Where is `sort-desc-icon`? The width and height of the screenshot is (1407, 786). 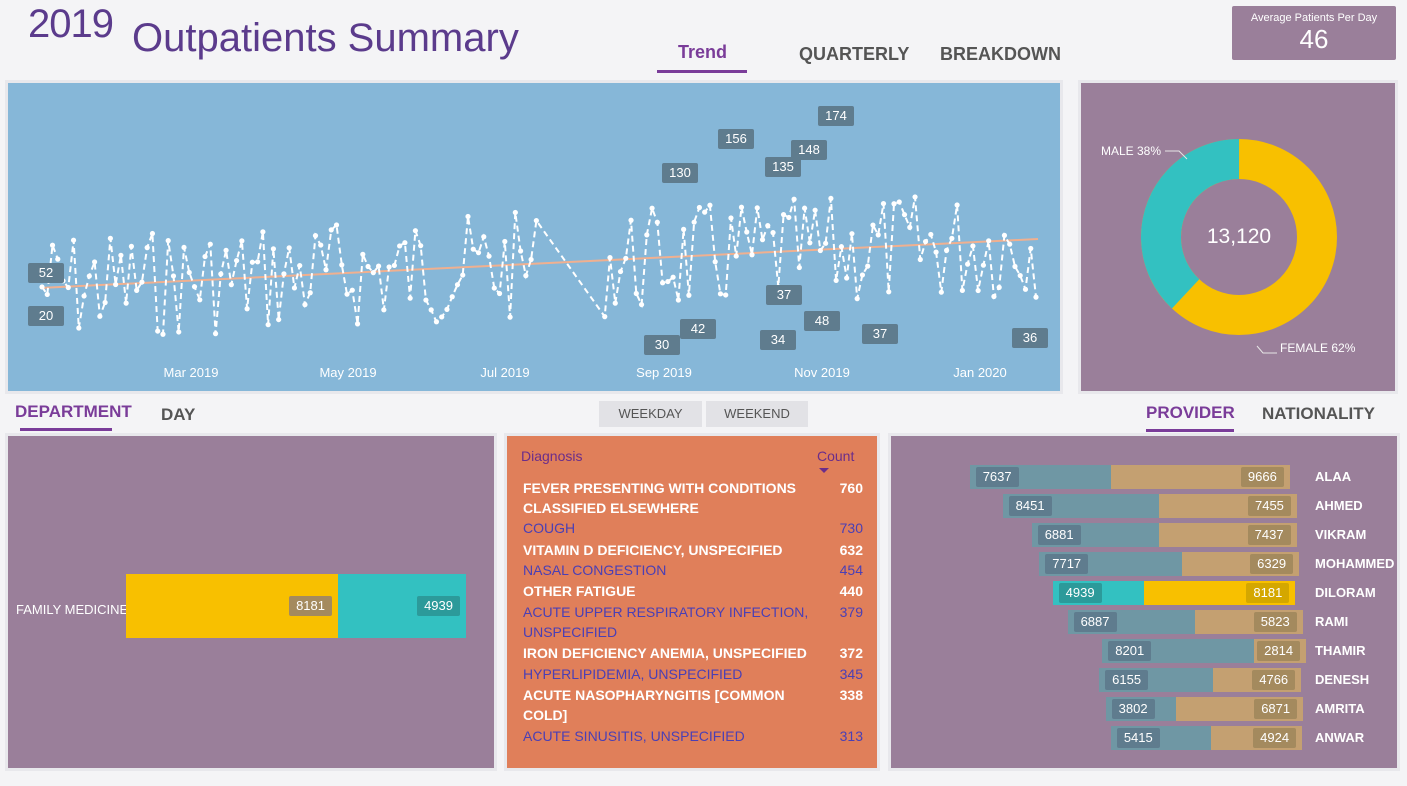 sort-desc-icon is located at coordinates (824, 470).